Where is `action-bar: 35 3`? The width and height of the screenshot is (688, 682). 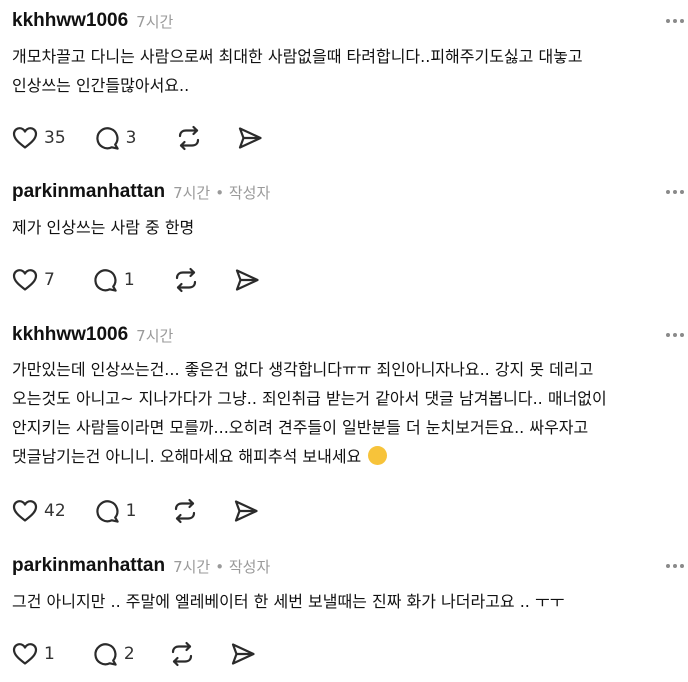
action-bar: 35 3 is located at coordinates (137, 138).